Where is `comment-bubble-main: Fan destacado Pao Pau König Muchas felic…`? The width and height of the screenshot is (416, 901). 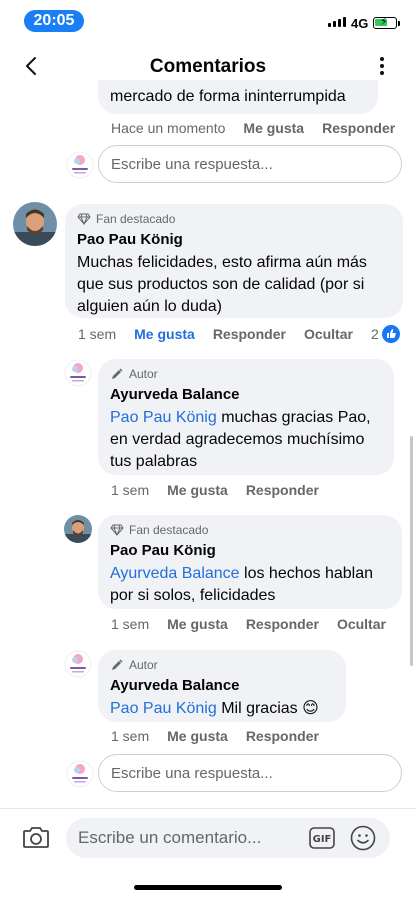
comment-bubble-main: Fan destacado Pao Pau König Muchas felic… is located at coordinates (234, 261).